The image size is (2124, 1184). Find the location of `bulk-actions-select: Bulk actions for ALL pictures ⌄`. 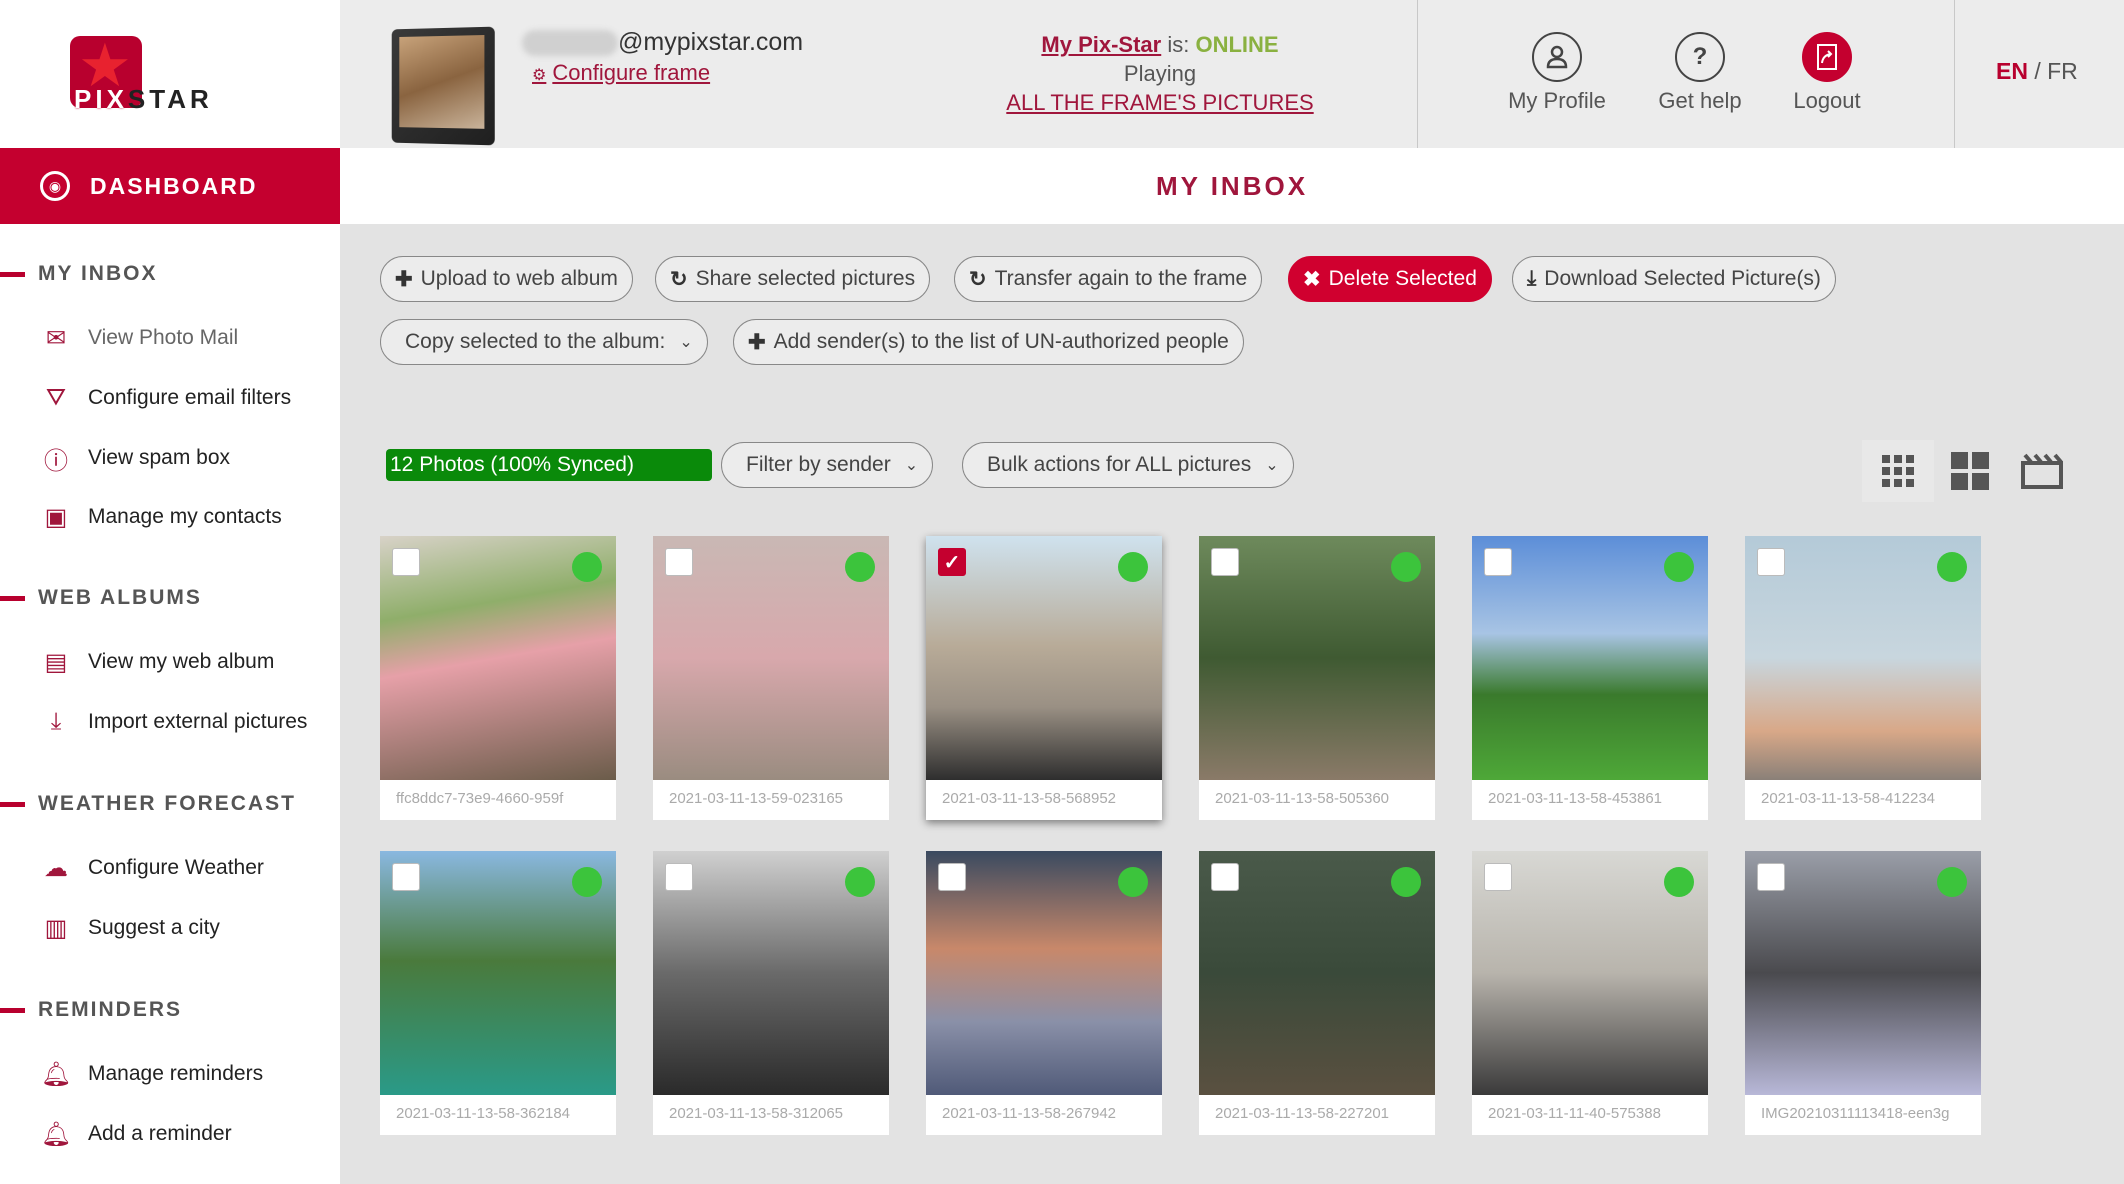

bulk-actions-select: Bulk actions for ALL pictures ⌄ is located at coordinates (1128, 465).